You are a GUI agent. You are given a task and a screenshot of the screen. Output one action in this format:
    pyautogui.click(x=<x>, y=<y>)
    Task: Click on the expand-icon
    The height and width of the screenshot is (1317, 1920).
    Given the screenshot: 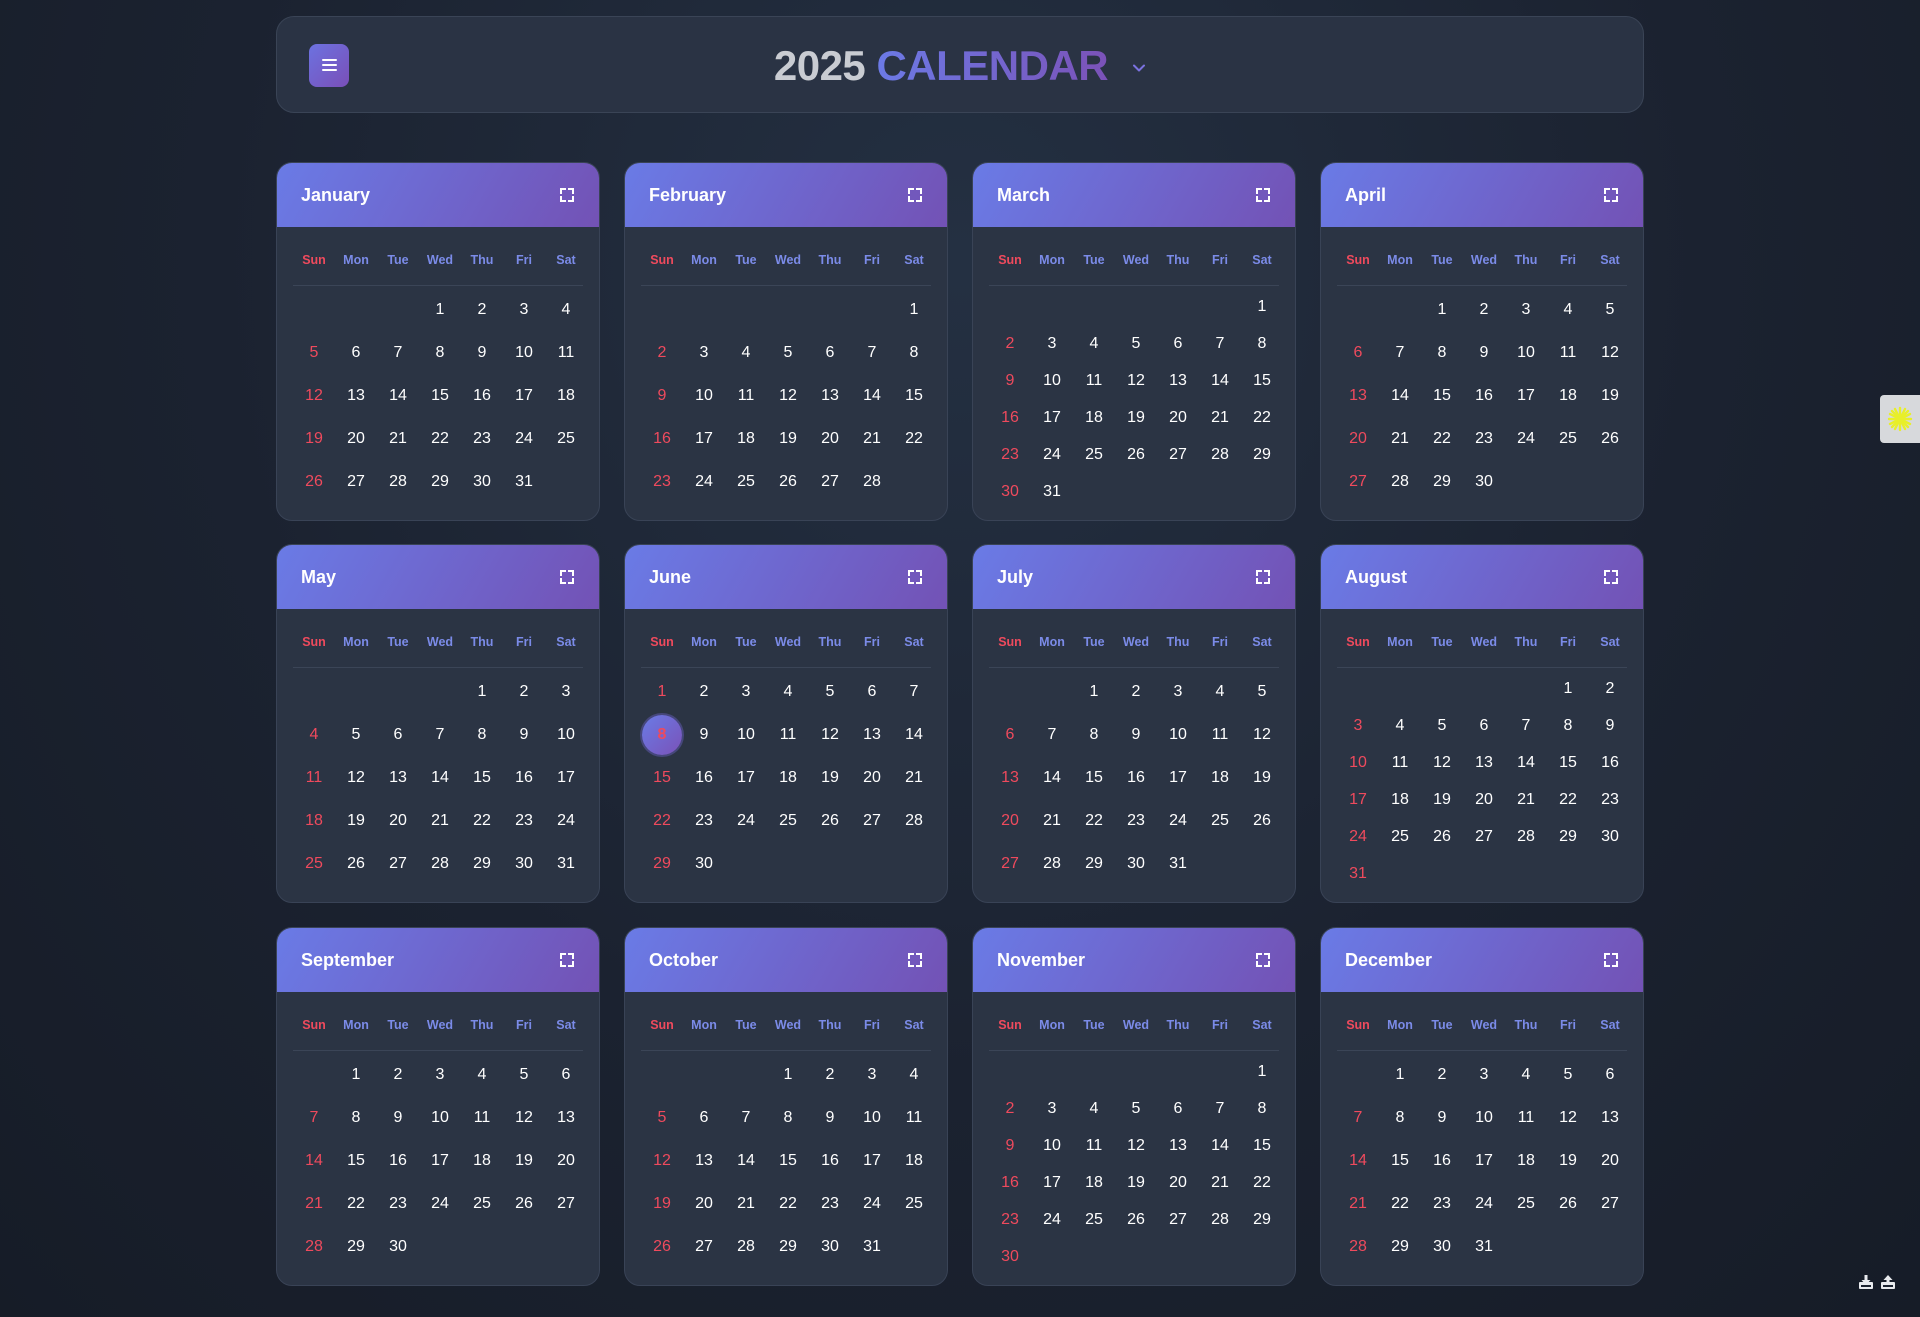 What is the action you would take?
    pyautogui.click(x=915, y=960)
    